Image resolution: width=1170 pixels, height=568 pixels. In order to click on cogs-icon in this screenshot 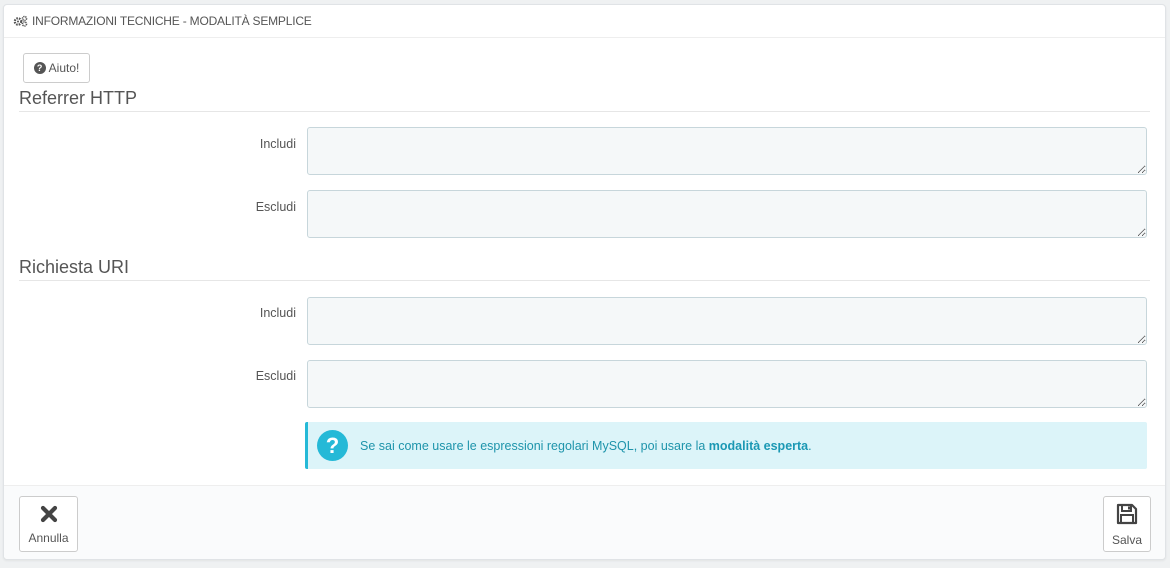, I will do `click(21, 21)`.